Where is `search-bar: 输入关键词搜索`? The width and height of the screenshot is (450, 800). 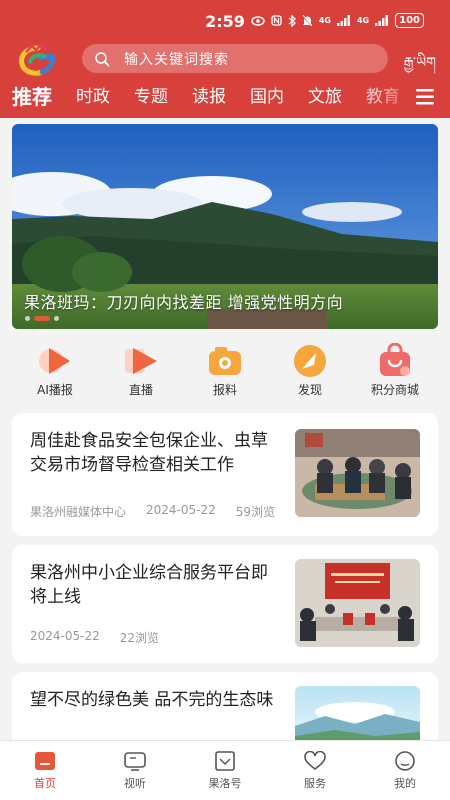 search-bar: 输入关键词搜索 is located at coordinates (235, 58).